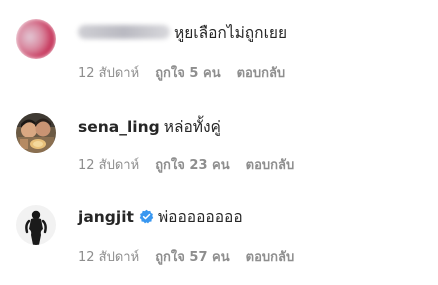  I want to click on comment-meta: 12 สัปดาห์ ถูกใจ 23 คน ตอบกลับ, so click(186, 166).